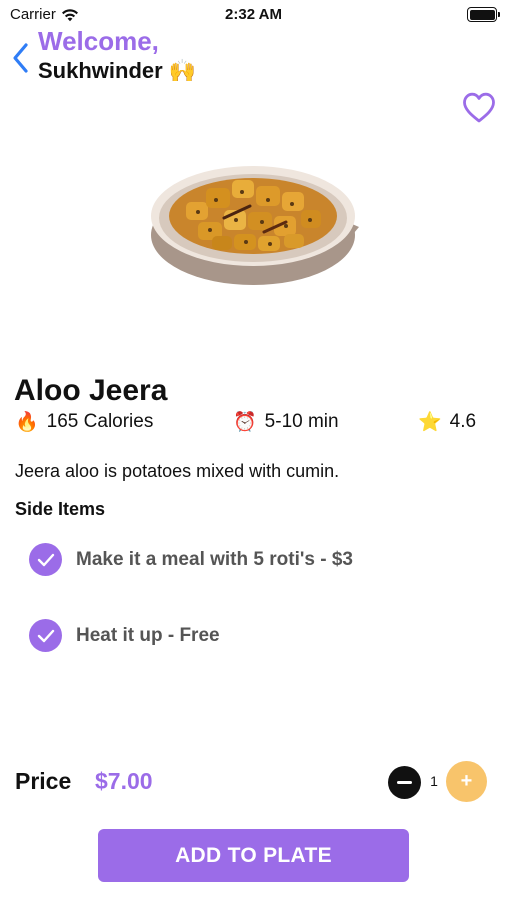 The height and width of the screenshot is (900, 507). What do you see at coordinates (430, 422) in the screenshot?
I see `star-icon: ⭐` at bounding box center [430, 422].